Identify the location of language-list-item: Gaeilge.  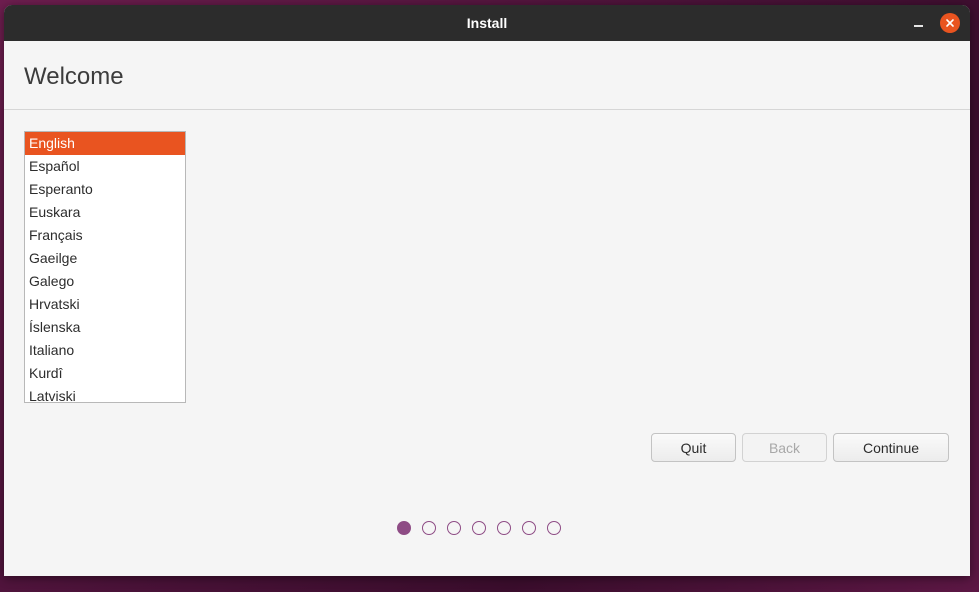
(105, 258).